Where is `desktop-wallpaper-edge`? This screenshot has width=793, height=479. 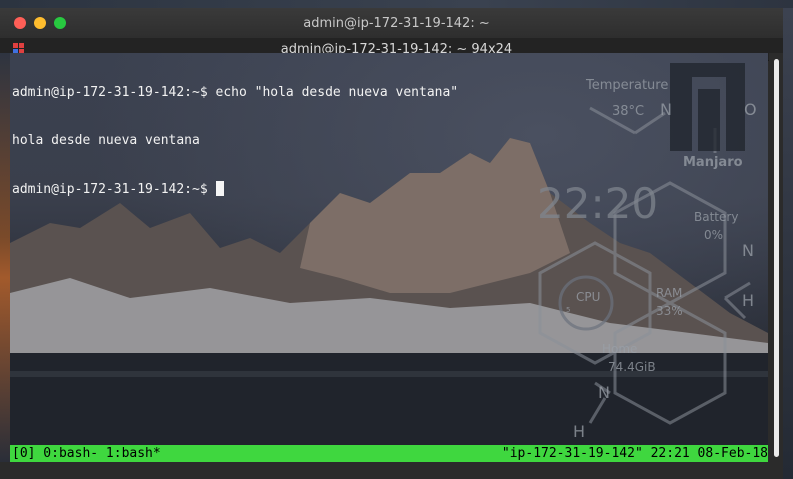
desktop-wallpaper-edge is located at coordinates (5, 257).